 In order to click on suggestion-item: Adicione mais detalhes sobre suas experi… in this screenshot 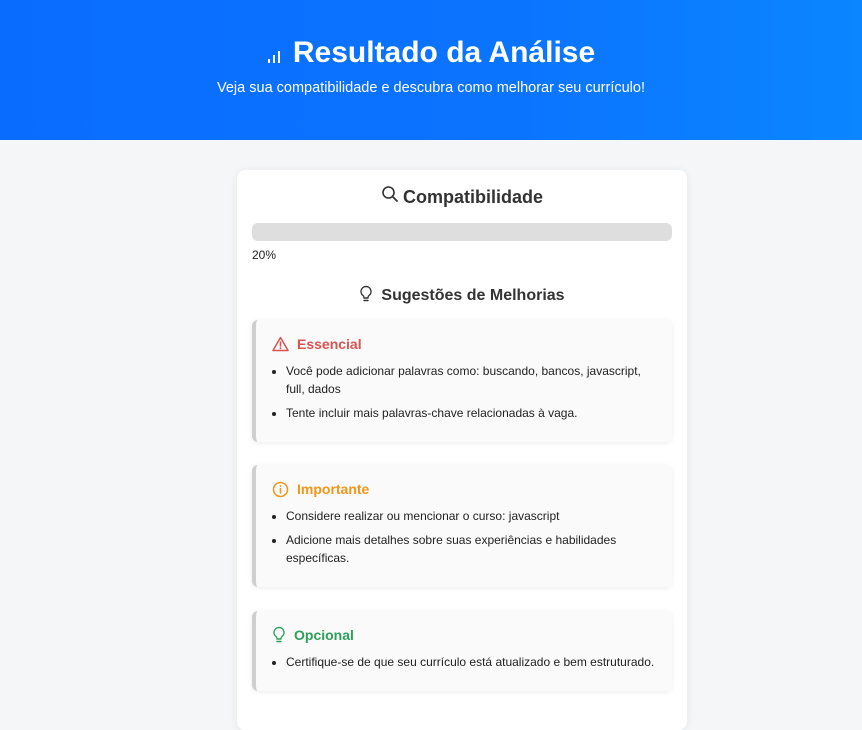, I will do `click(471, 549)`.